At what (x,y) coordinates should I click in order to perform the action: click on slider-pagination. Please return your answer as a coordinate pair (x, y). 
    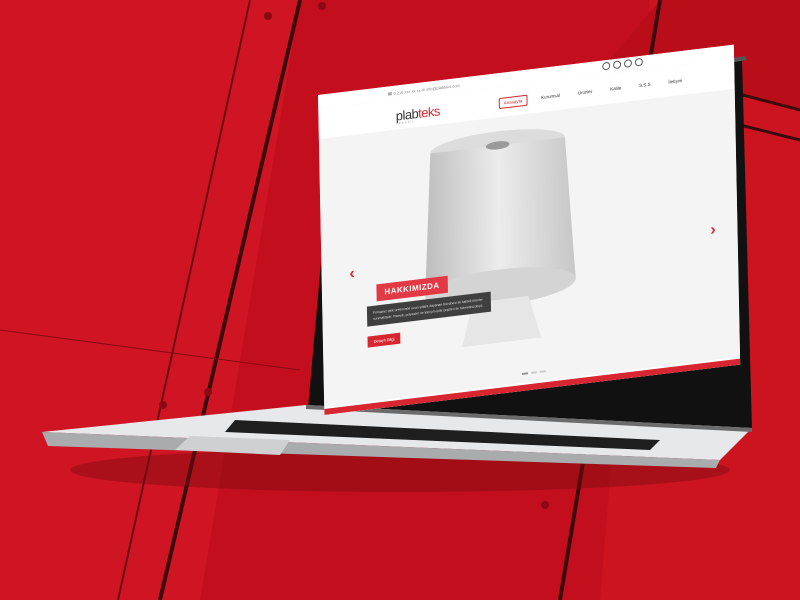
    Looking at the image, I should click on (534, 372).